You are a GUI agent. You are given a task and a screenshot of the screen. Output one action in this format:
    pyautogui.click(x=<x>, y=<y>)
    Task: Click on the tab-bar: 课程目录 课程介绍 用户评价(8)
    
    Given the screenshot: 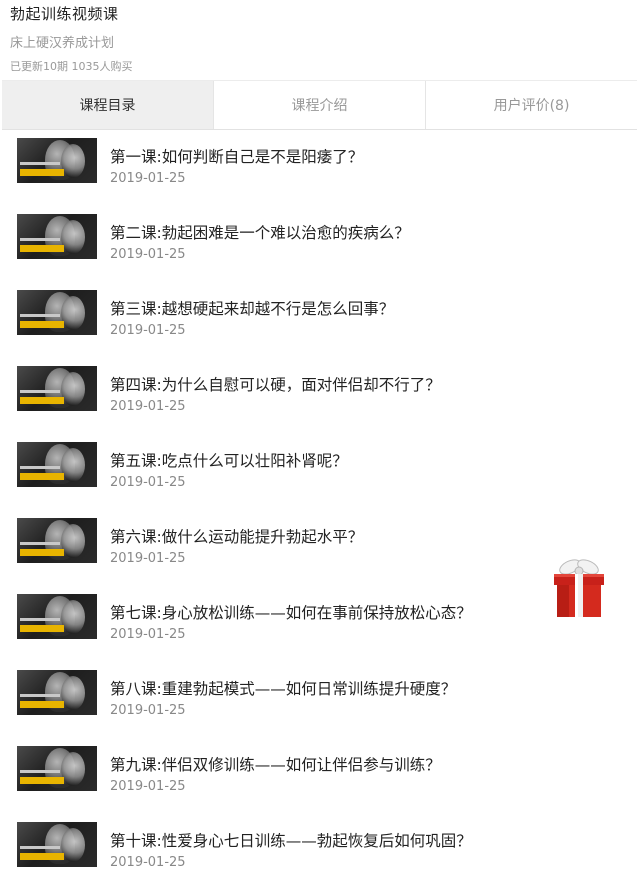 What is the action you would take?
    pyautogui.click(x=319, y=105)
    